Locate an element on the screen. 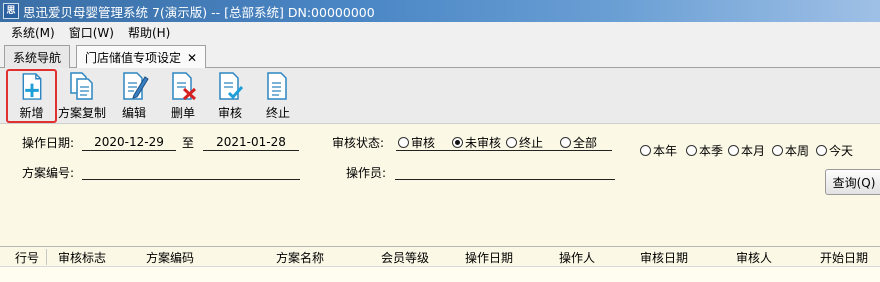  status-radio-audited: 审核 is located at coordinates (416, 142).